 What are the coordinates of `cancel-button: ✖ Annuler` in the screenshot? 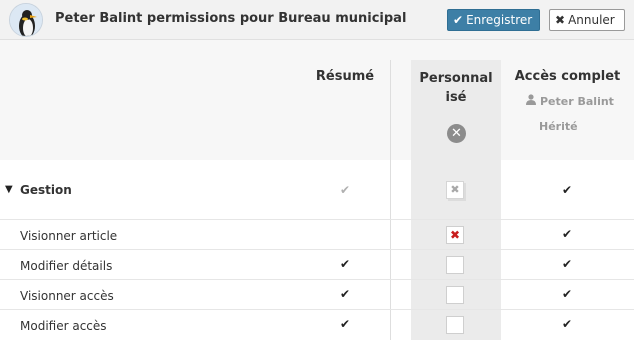 It's located at (587, 20).